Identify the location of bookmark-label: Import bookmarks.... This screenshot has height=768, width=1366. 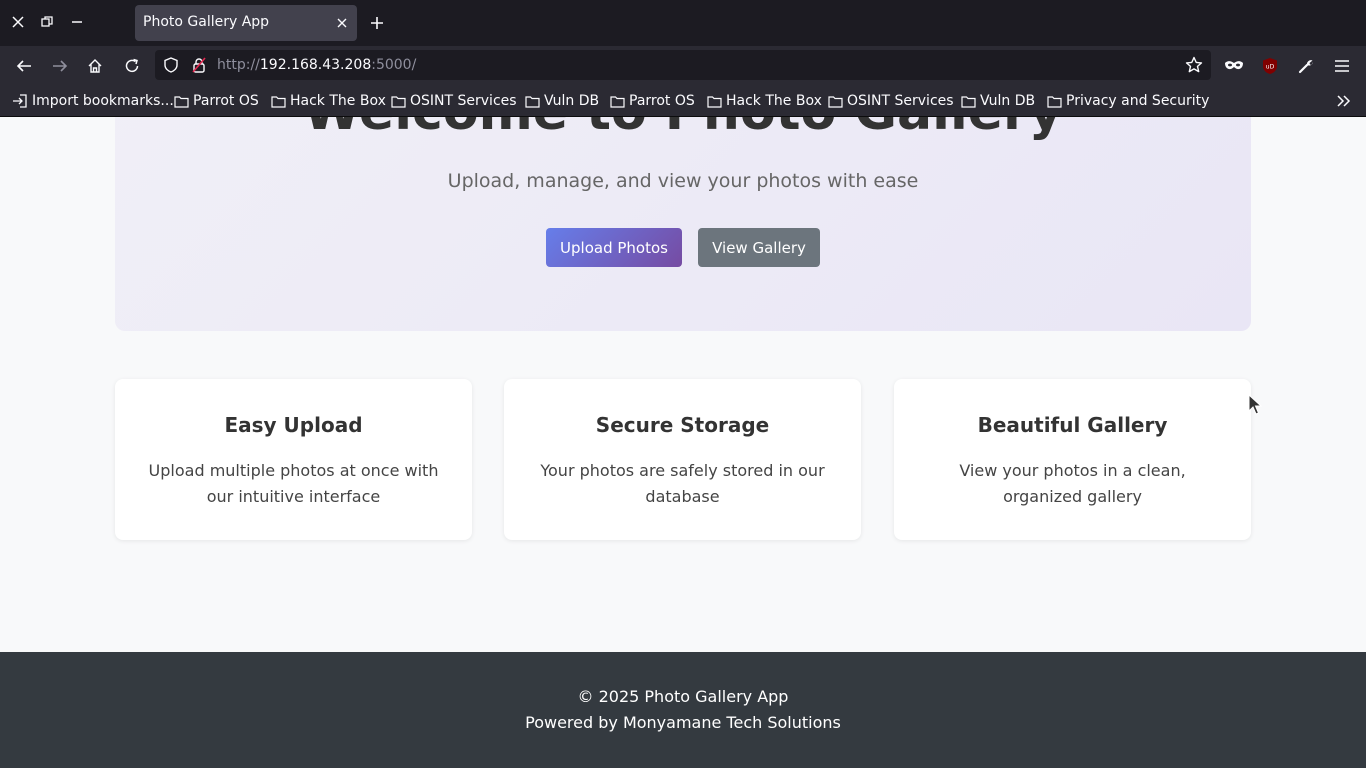
(103, 101).